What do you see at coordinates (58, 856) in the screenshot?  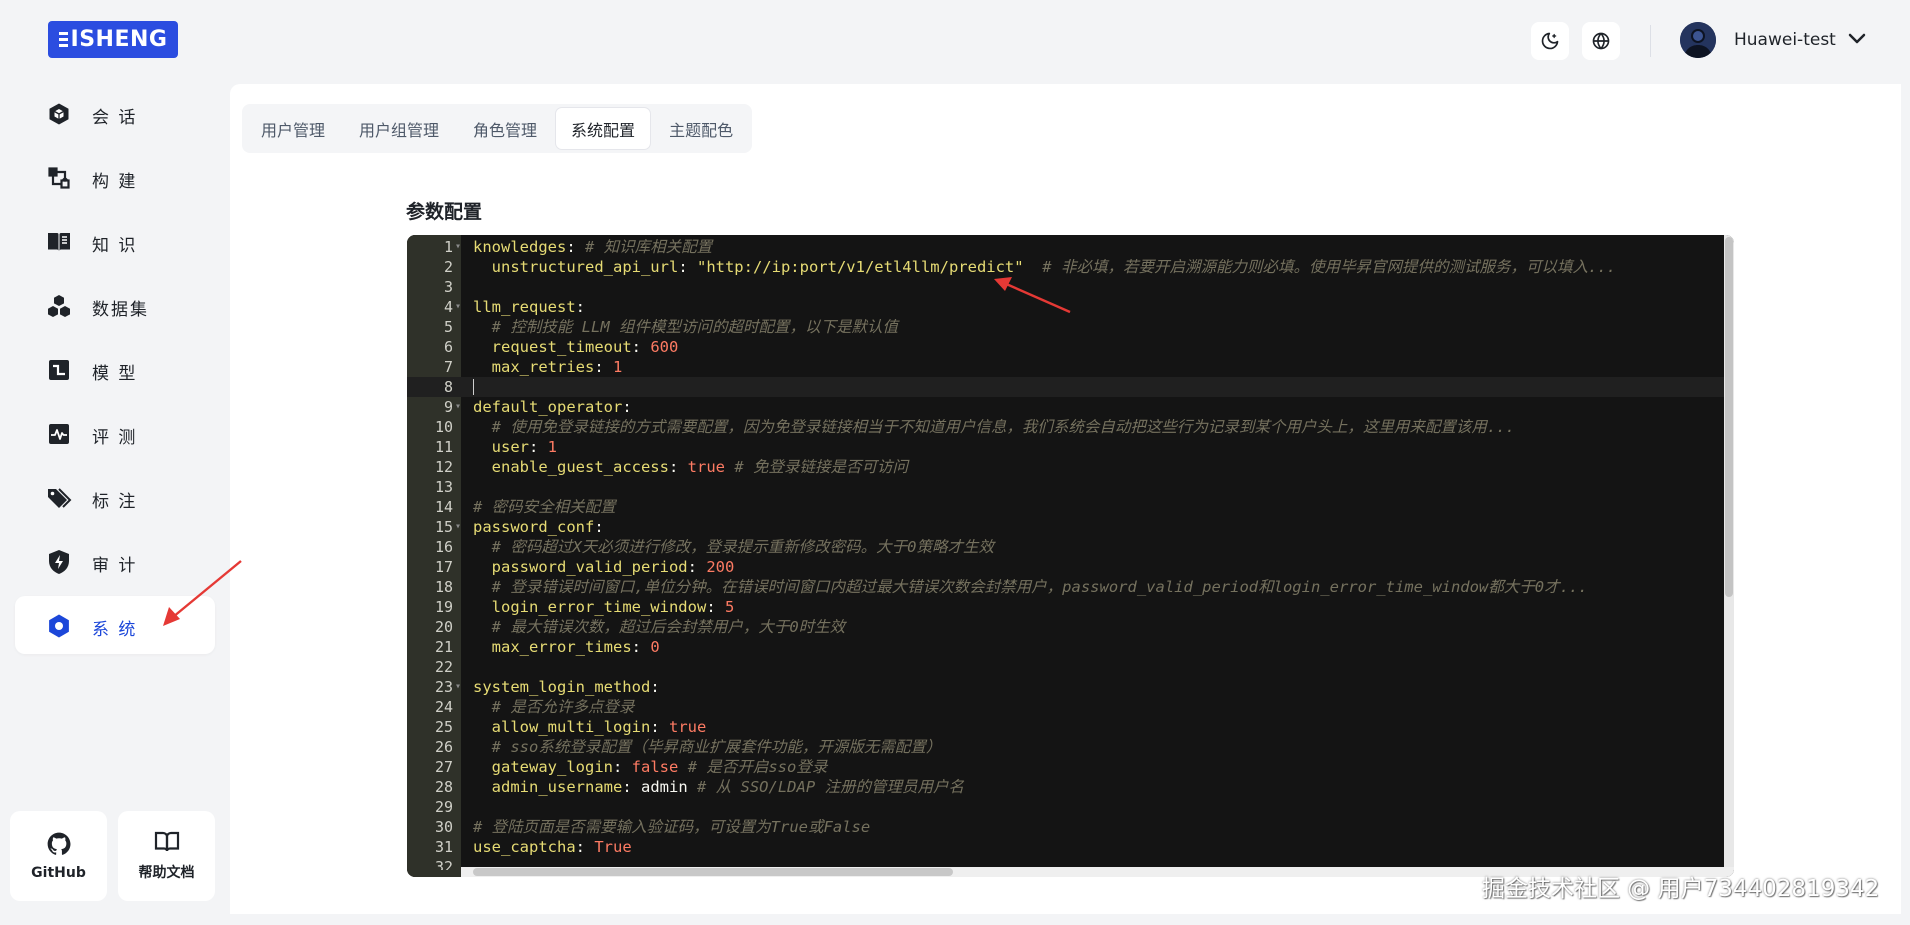 I see `github-link: GitHub` at bounding box center [58, 856].